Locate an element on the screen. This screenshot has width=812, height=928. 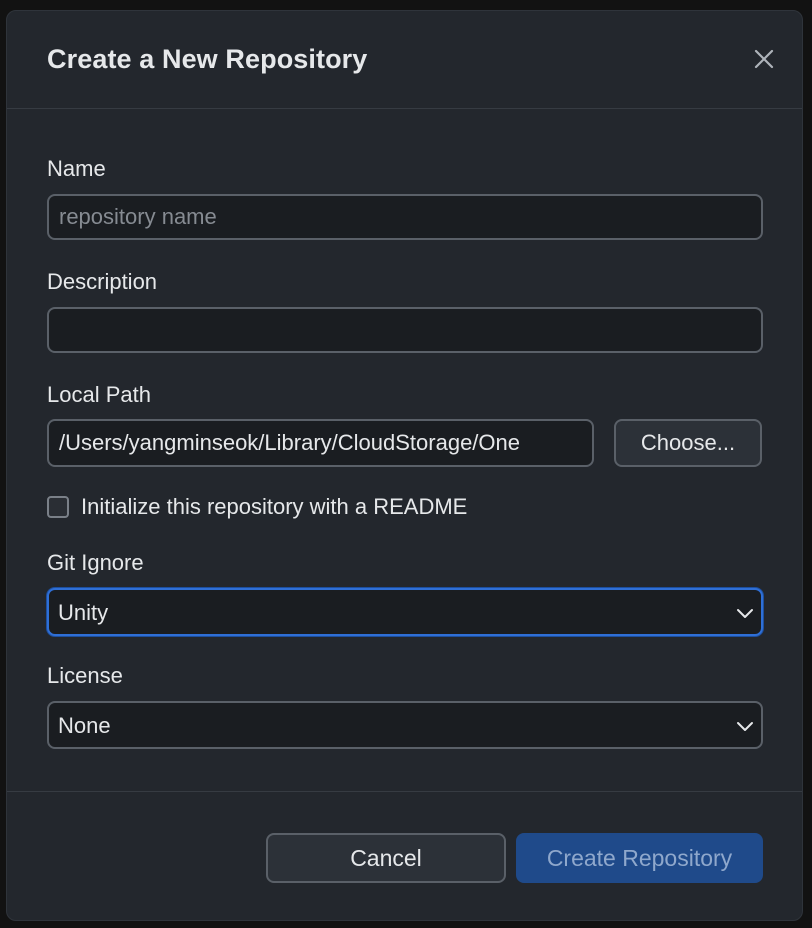
license-selected-value: None is located at coordinates (84, 725).